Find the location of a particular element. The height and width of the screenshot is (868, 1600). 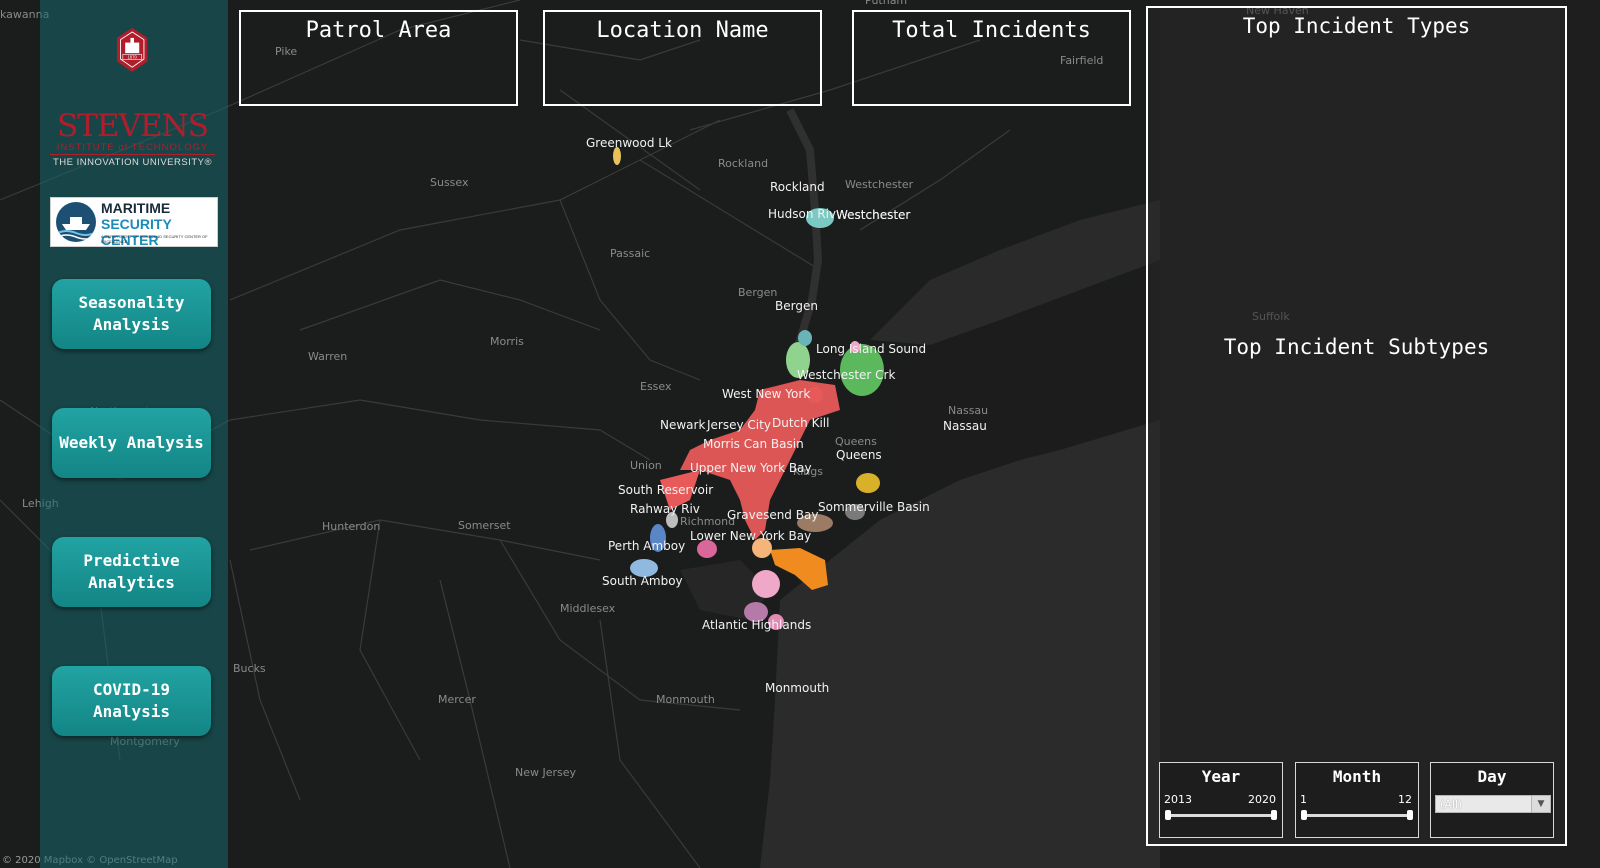

map-place-label: Queens is located at coordinates (859, 455).